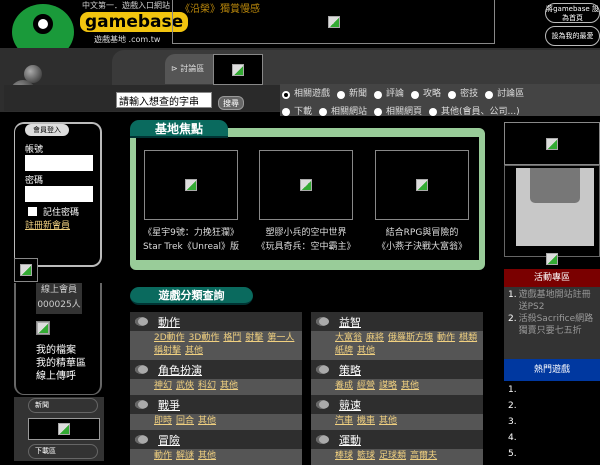  Describe the element at coordinates (397, 439) in the screenshot. I see `category-header: 運動` at that location.